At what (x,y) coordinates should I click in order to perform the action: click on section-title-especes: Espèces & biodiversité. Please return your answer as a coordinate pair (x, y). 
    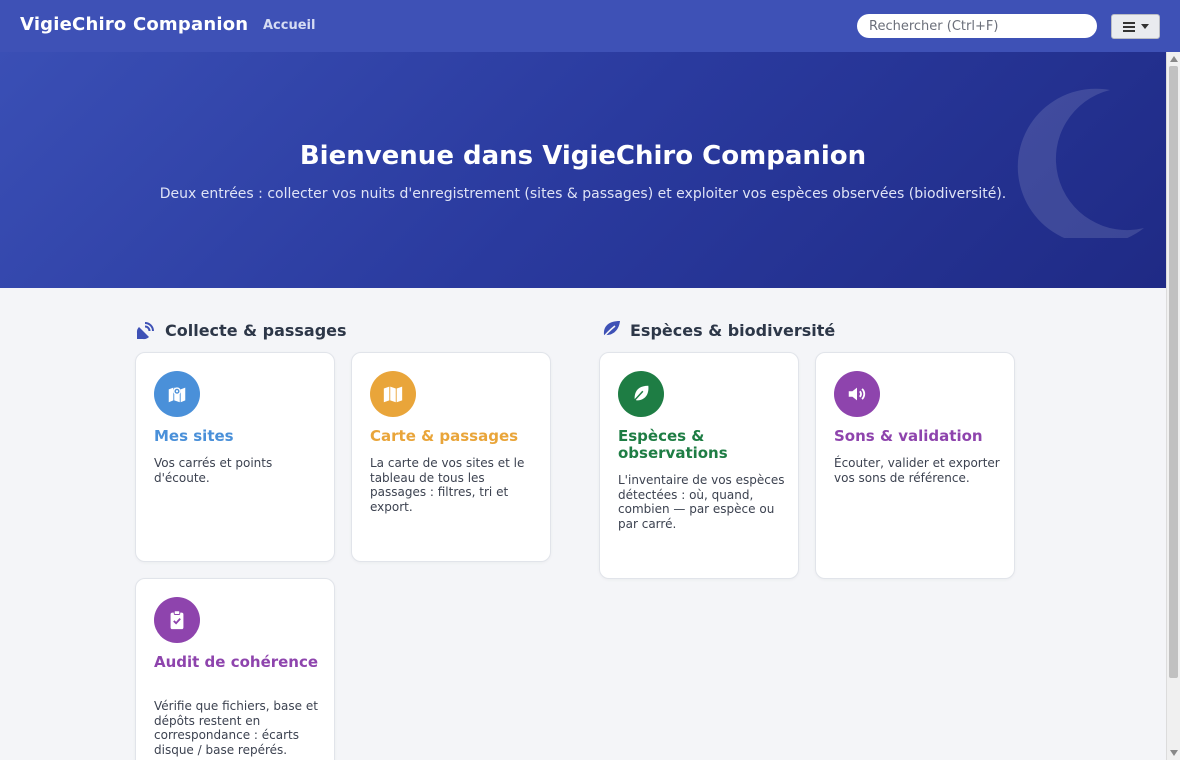
    Looking at the image, I should click on (718, 330).